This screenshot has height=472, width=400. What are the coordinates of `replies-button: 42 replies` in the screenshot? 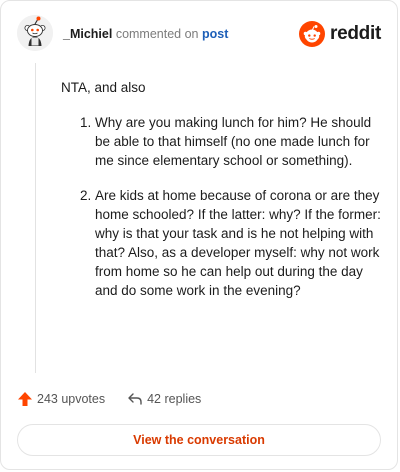 It's located at (164, 399).